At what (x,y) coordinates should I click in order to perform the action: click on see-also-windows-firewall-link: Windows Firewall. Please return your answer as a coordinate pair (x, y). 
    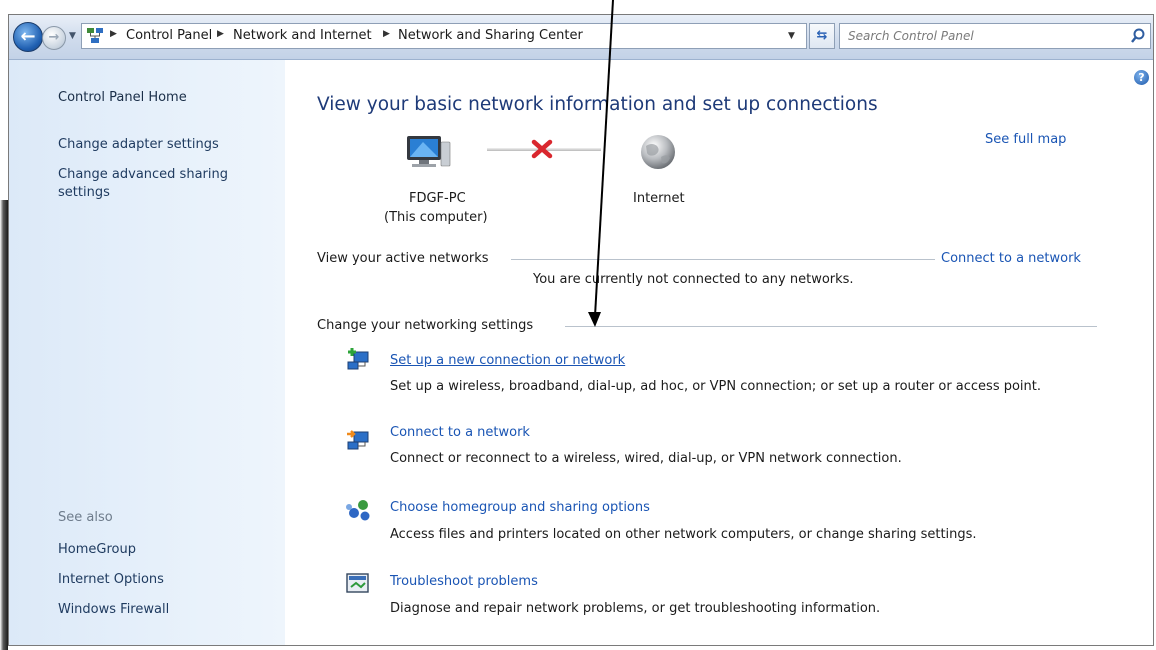
    Looking at the image, I should click on (113, 609).